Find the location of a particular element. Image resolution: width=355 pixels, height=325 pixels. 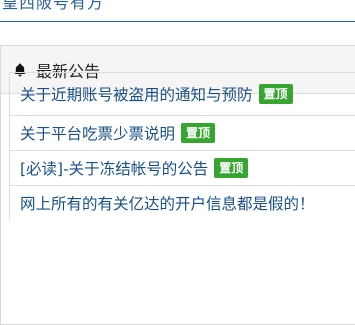

list-item: 网上所有的有关亿达的开户信息都是假的！ is located at coordinates (182, 202).